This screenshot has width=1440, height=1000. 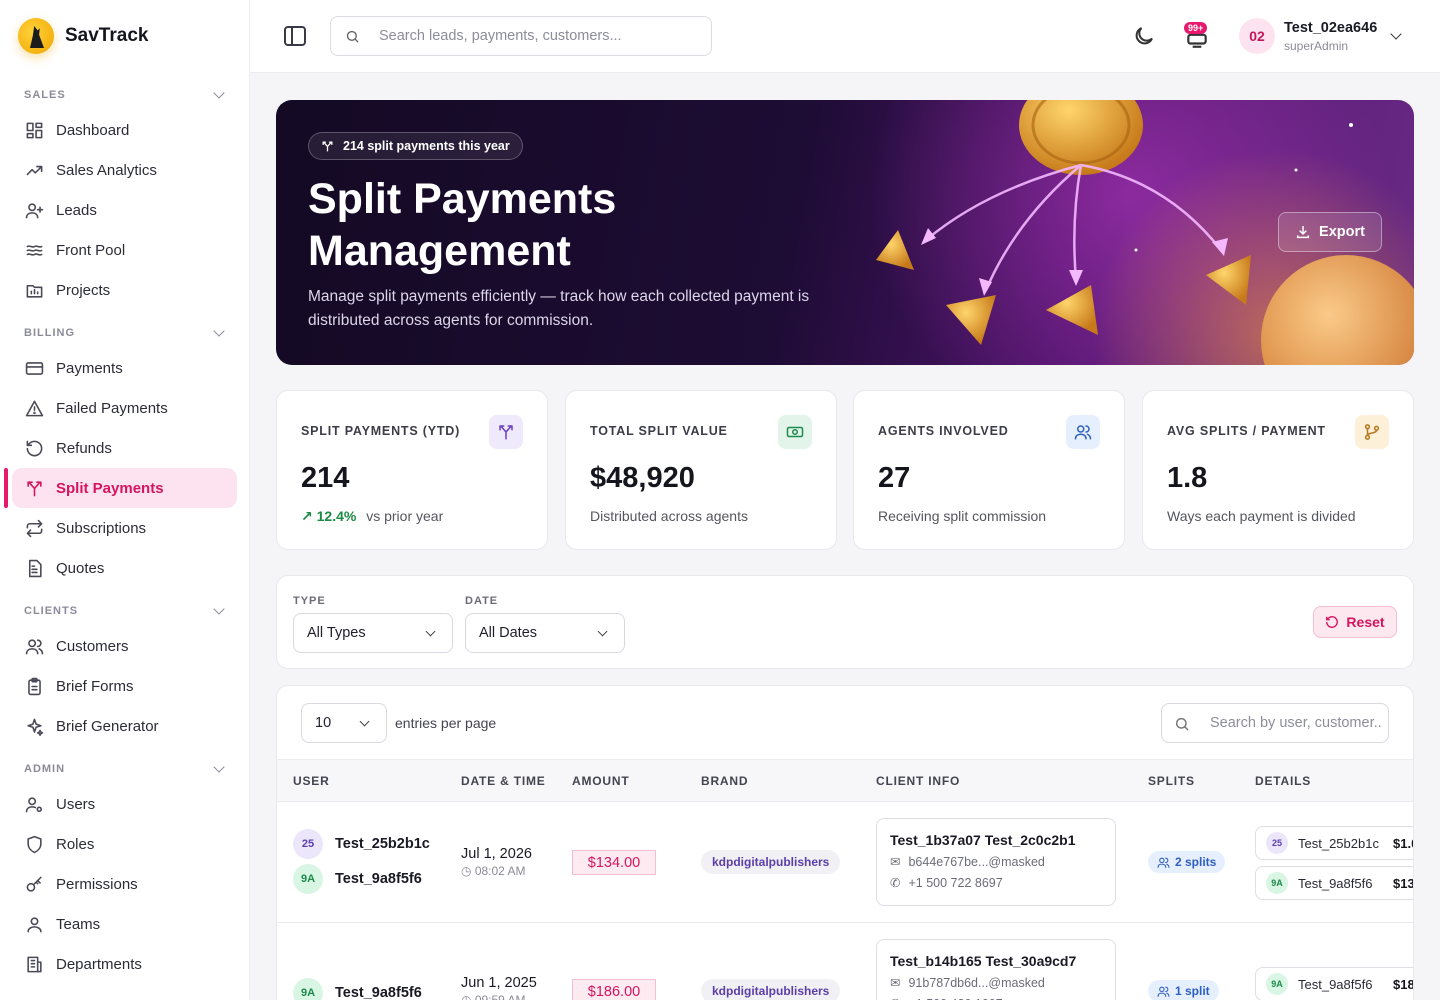 What do you see at coordinates (34, 804) in the screenshot?
I see `user-cog-icon-wrap` at bounding box center [34, 804].